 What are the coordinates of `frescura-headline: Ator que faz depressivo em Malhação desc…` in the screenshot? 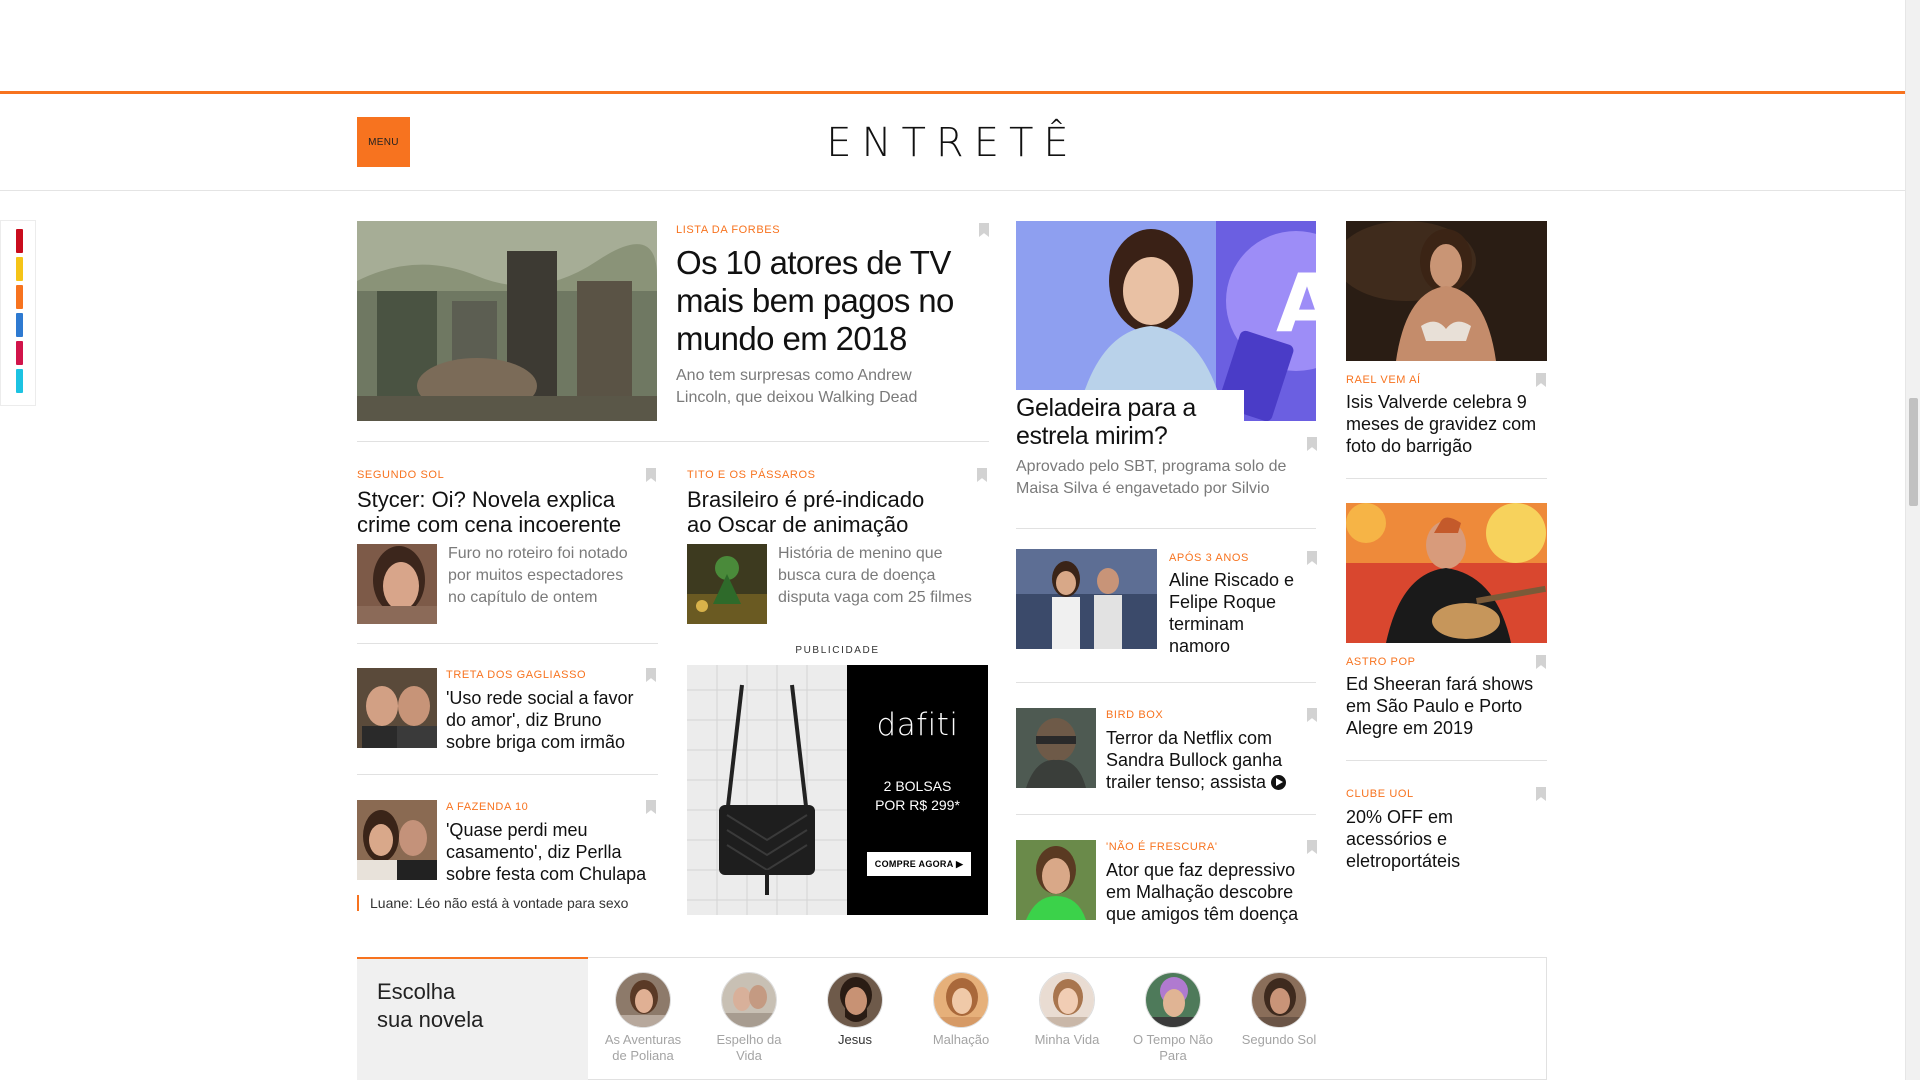 It's located at (1211, 892).